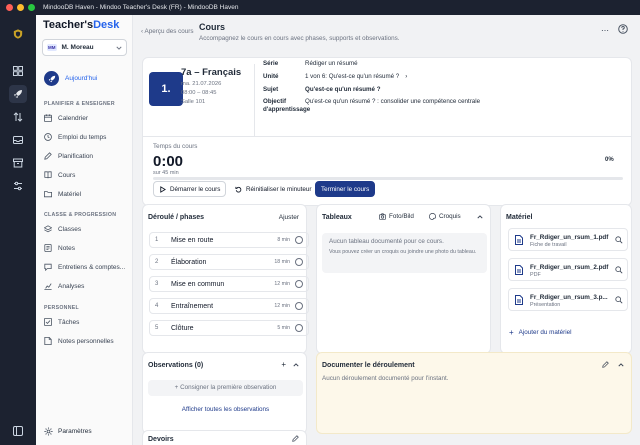  I want to click on rail-transfer-button, so click(18, 117).